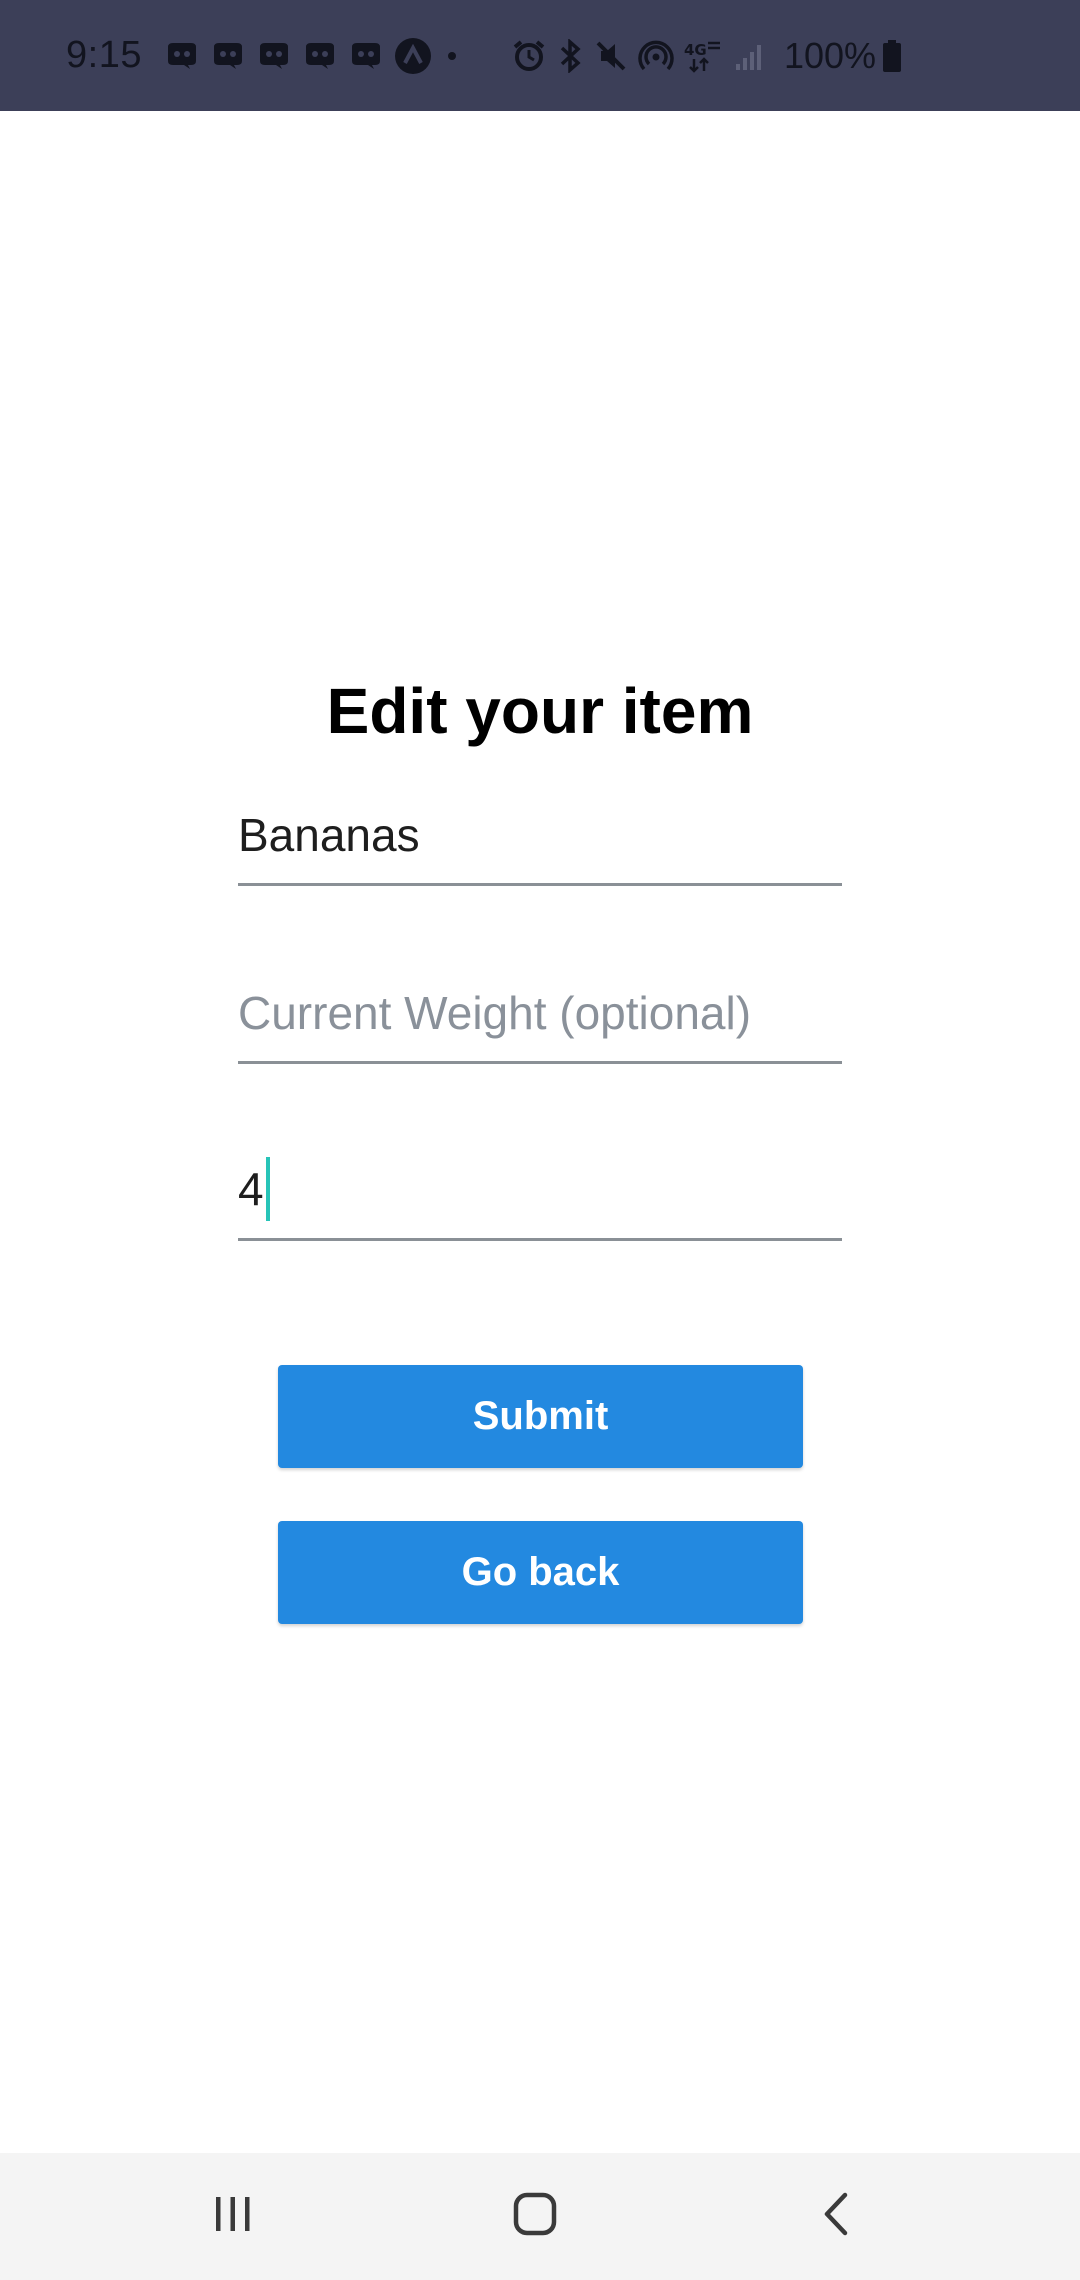 The image size is (1080, 2280). I want to click on battery-icon, so click(892, 56).